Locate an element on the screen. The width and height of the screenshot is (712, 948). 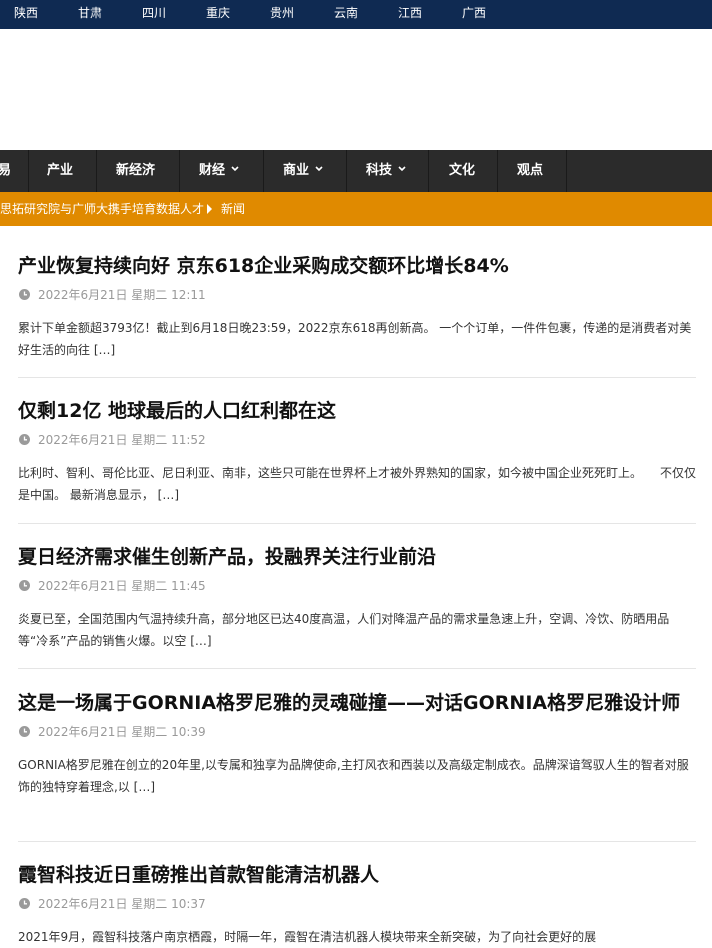
article-date: 2022年6月21日 星期二 10:37 is located at coordinates (122, 904).